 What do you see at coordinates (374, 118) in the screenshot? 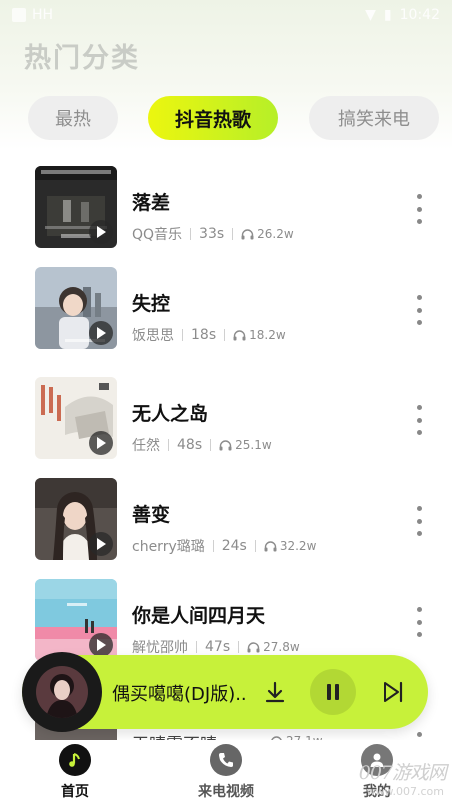
I see `tab-funny-ringtones: 搞笑来电` at bounding box center [374, 118].